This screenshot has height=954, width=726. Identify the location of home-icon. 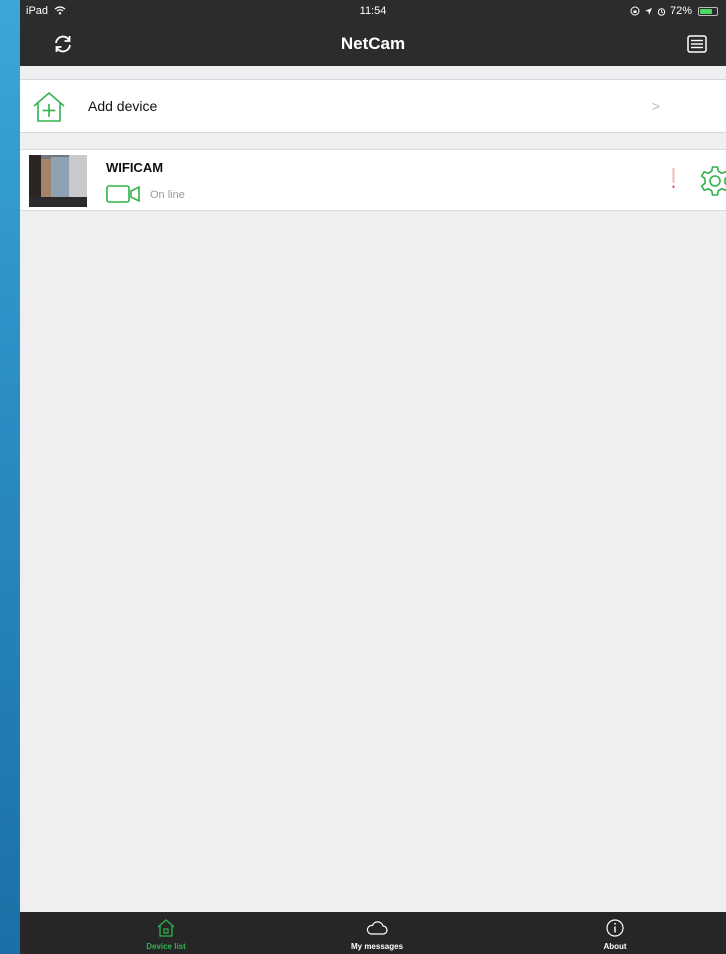
(166, 928).